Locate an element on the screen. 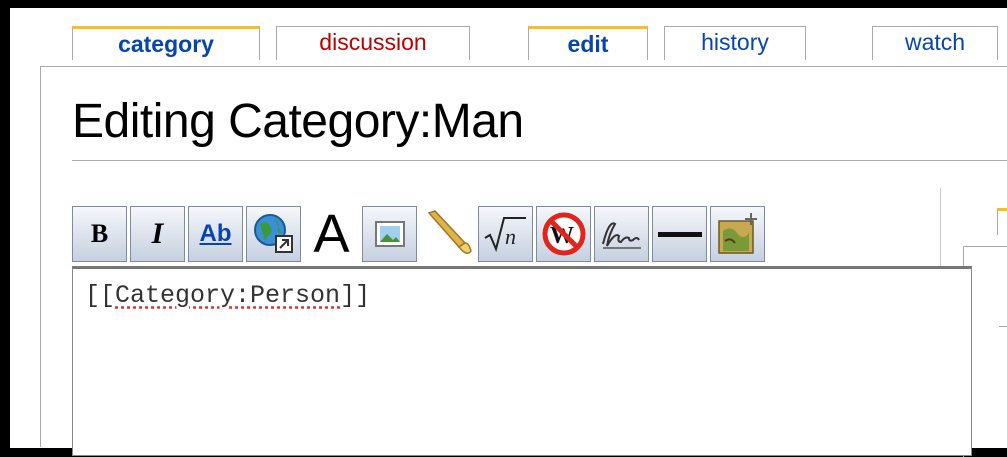 This screenshot has width=1007, height=457. media-file-icon is located at coordinates (448, 234).